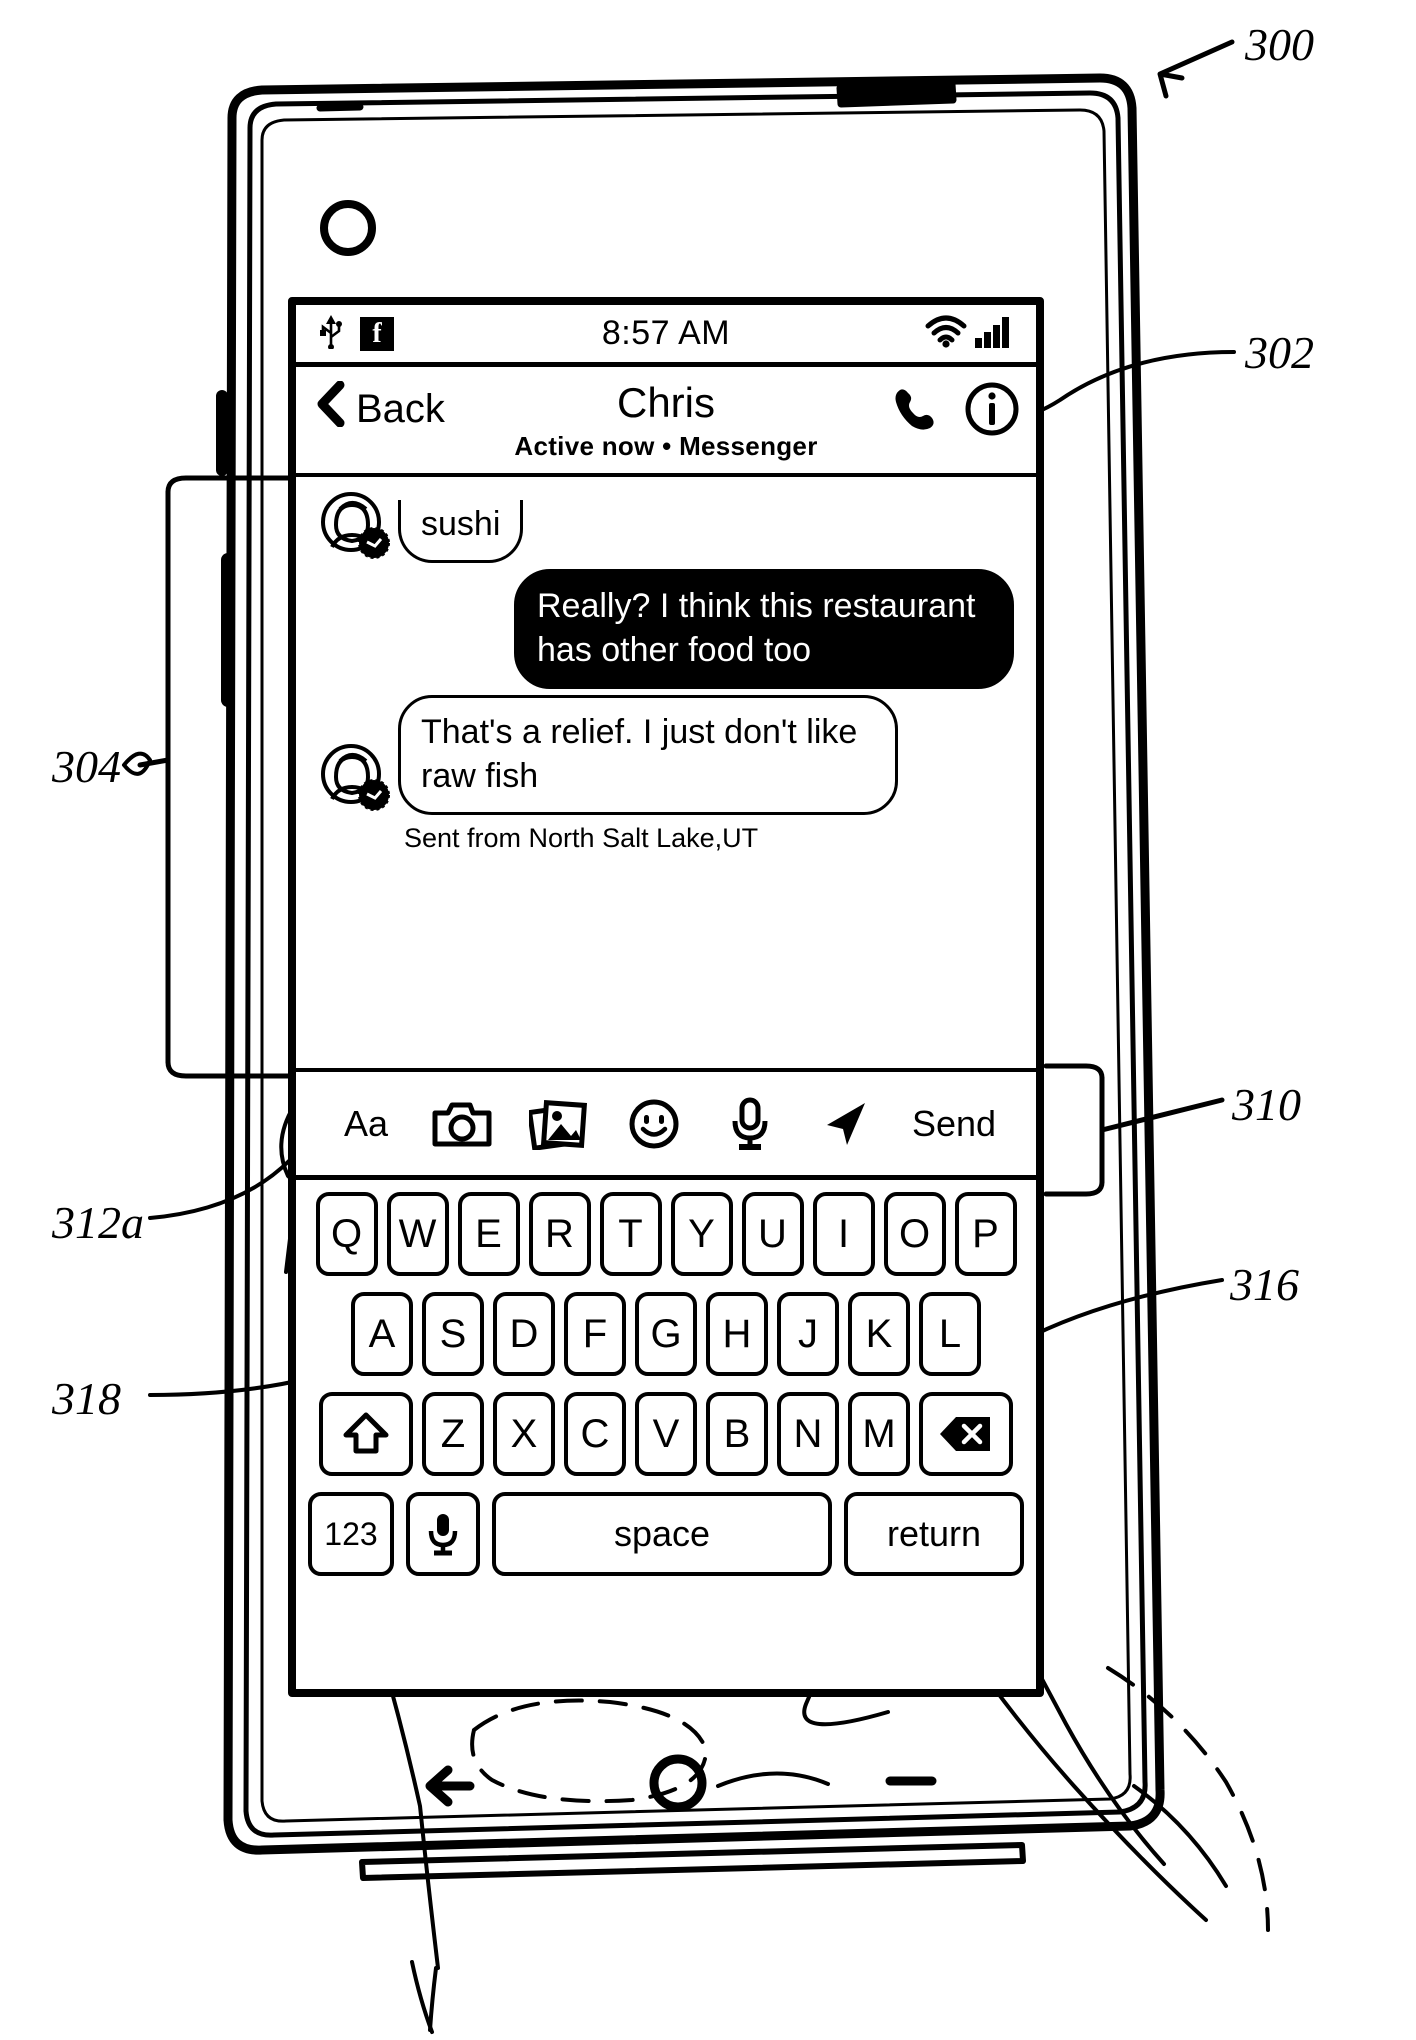 Image resolution: width=1416 pixels, height=2040 pixels. Describe the element at coordinates (879, 1334) in the screenshot. I see `key-k: K` at that location.